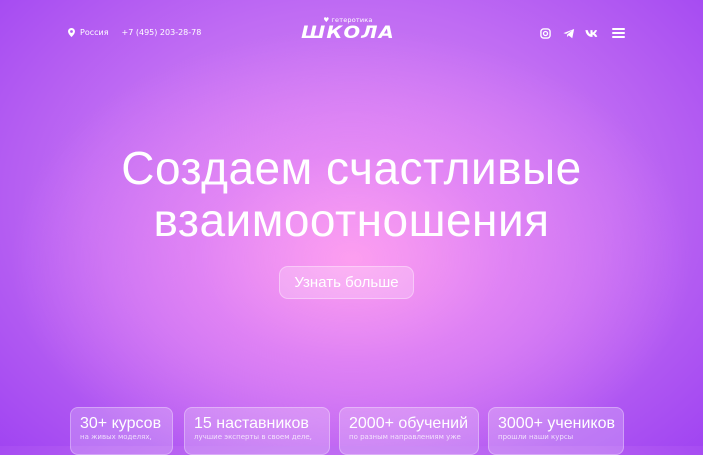  What do you see at coordinates (346, 282) in the screenshot?
I see `learn-more-button: Узнать больше` at bounding box center [346, 282].